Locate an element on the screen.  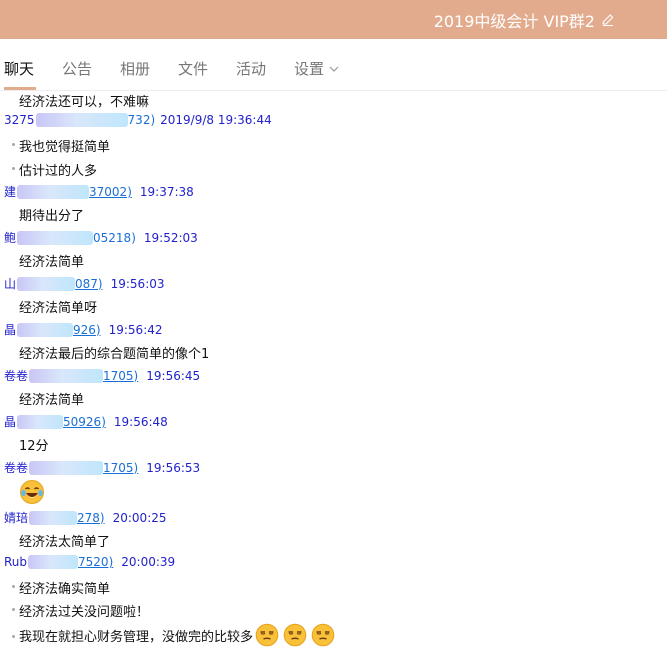
active-tab-indicator is located at coordinates (20, 88).